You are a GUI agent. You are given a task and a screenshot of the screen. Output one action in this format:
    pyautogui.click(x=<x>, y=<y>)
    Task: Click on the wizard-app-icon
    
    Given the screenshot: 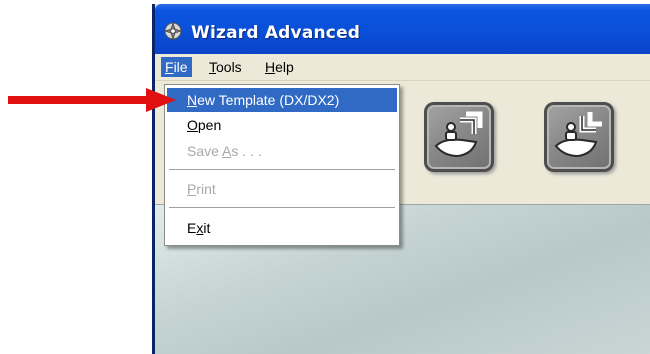 What is the action you would take?
    pyautogui.click(x=173, y=31)
    